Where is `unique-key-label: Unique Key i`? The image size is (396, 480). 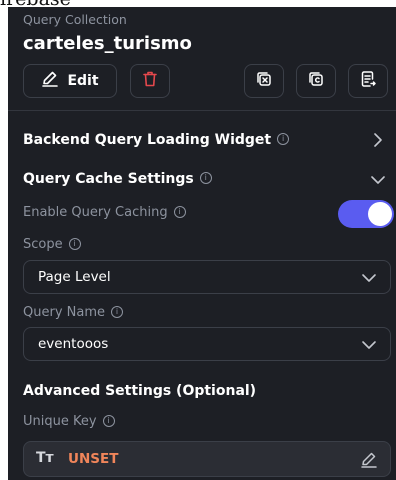 unique-key-label: Unique Key i is located at coordinates (69, 421).